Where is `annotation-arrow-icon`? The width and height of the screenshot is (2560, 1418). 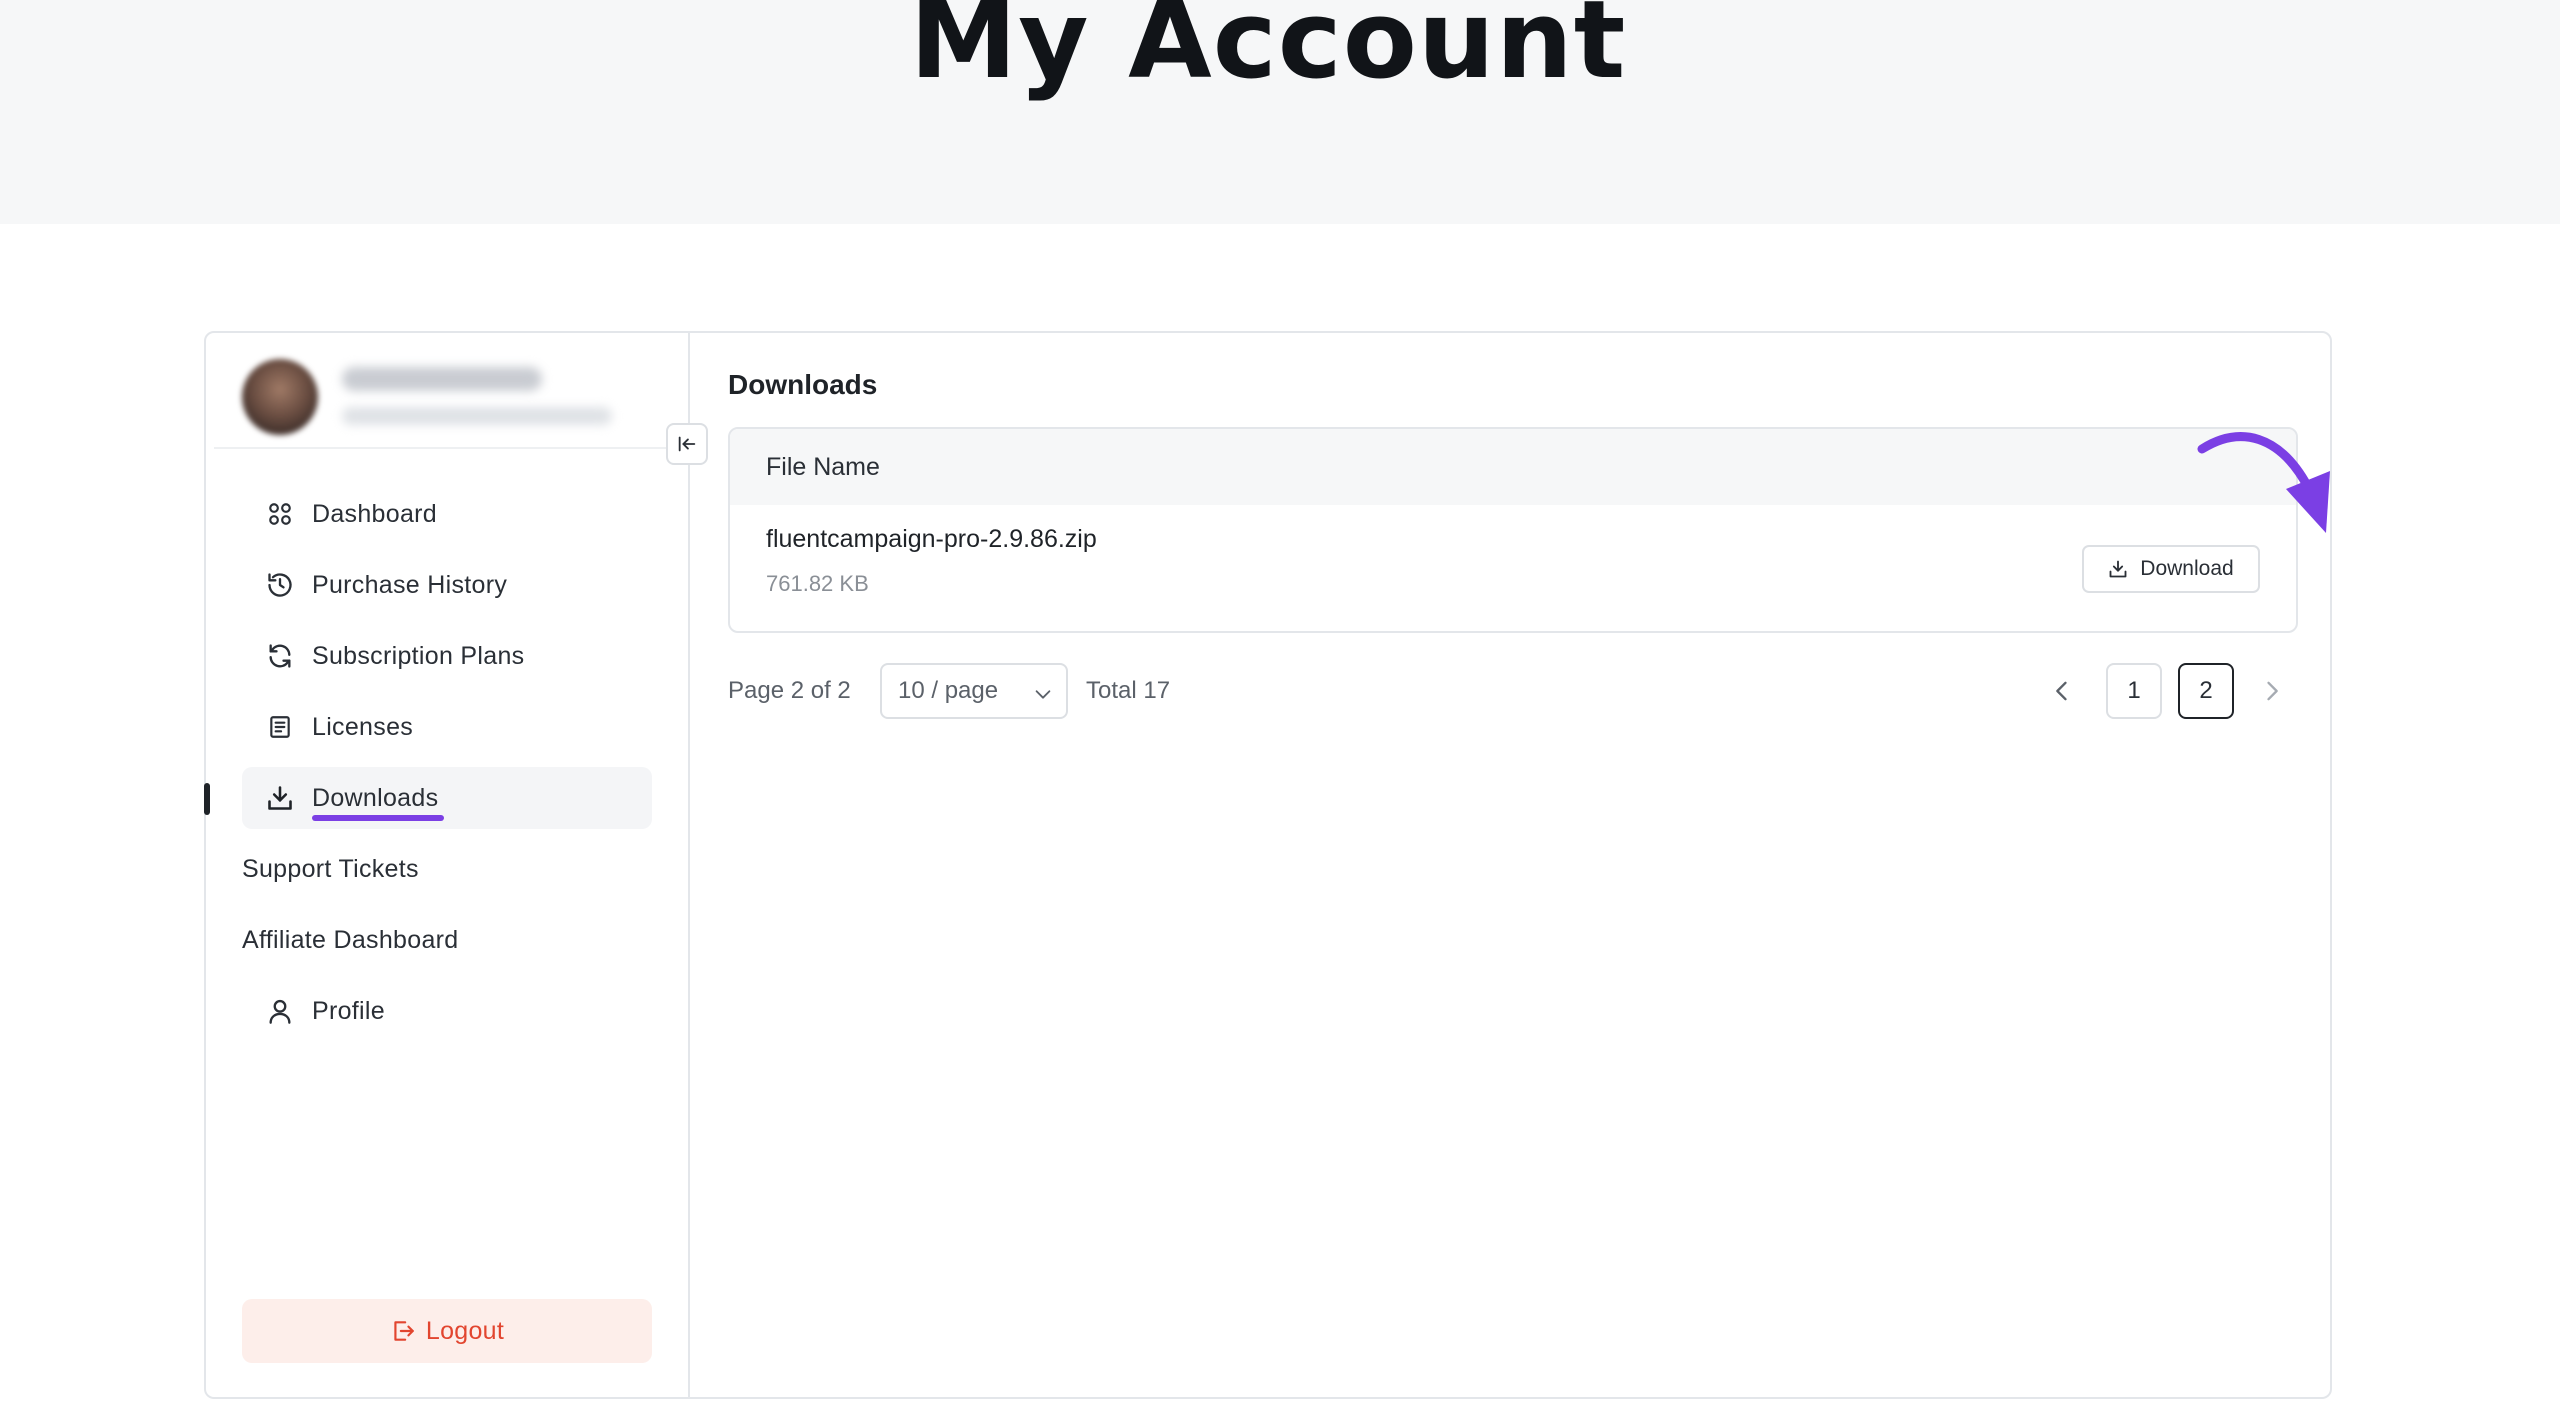
annotation-arrow-icon is located at coordinates (2263, 482).